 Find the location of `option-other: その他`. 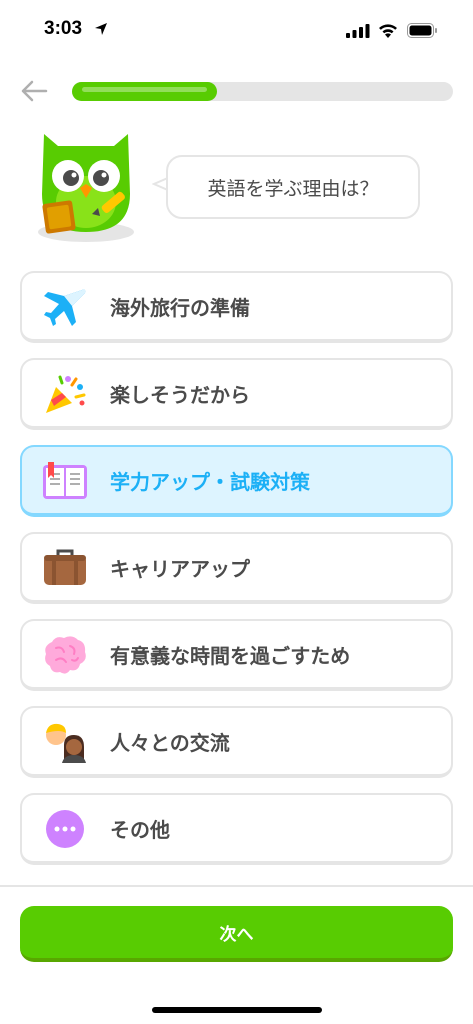

option-other: その他 is located at coordinates (236, 829).